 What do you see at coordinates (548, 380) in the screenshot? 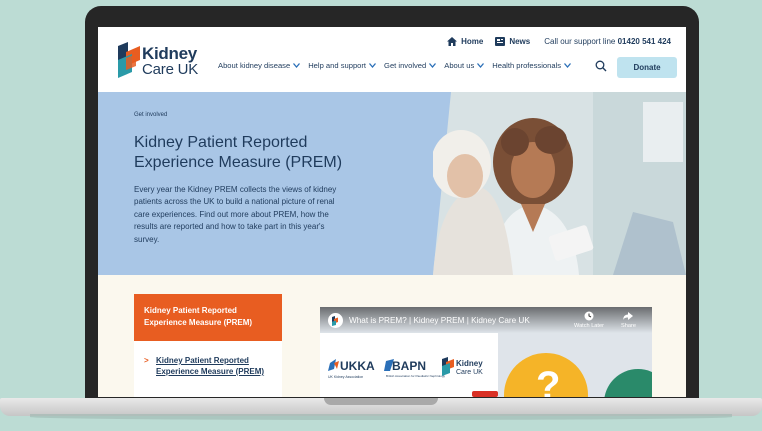
I see `question-mark-icon: ?` at bounding box center [548, 380].